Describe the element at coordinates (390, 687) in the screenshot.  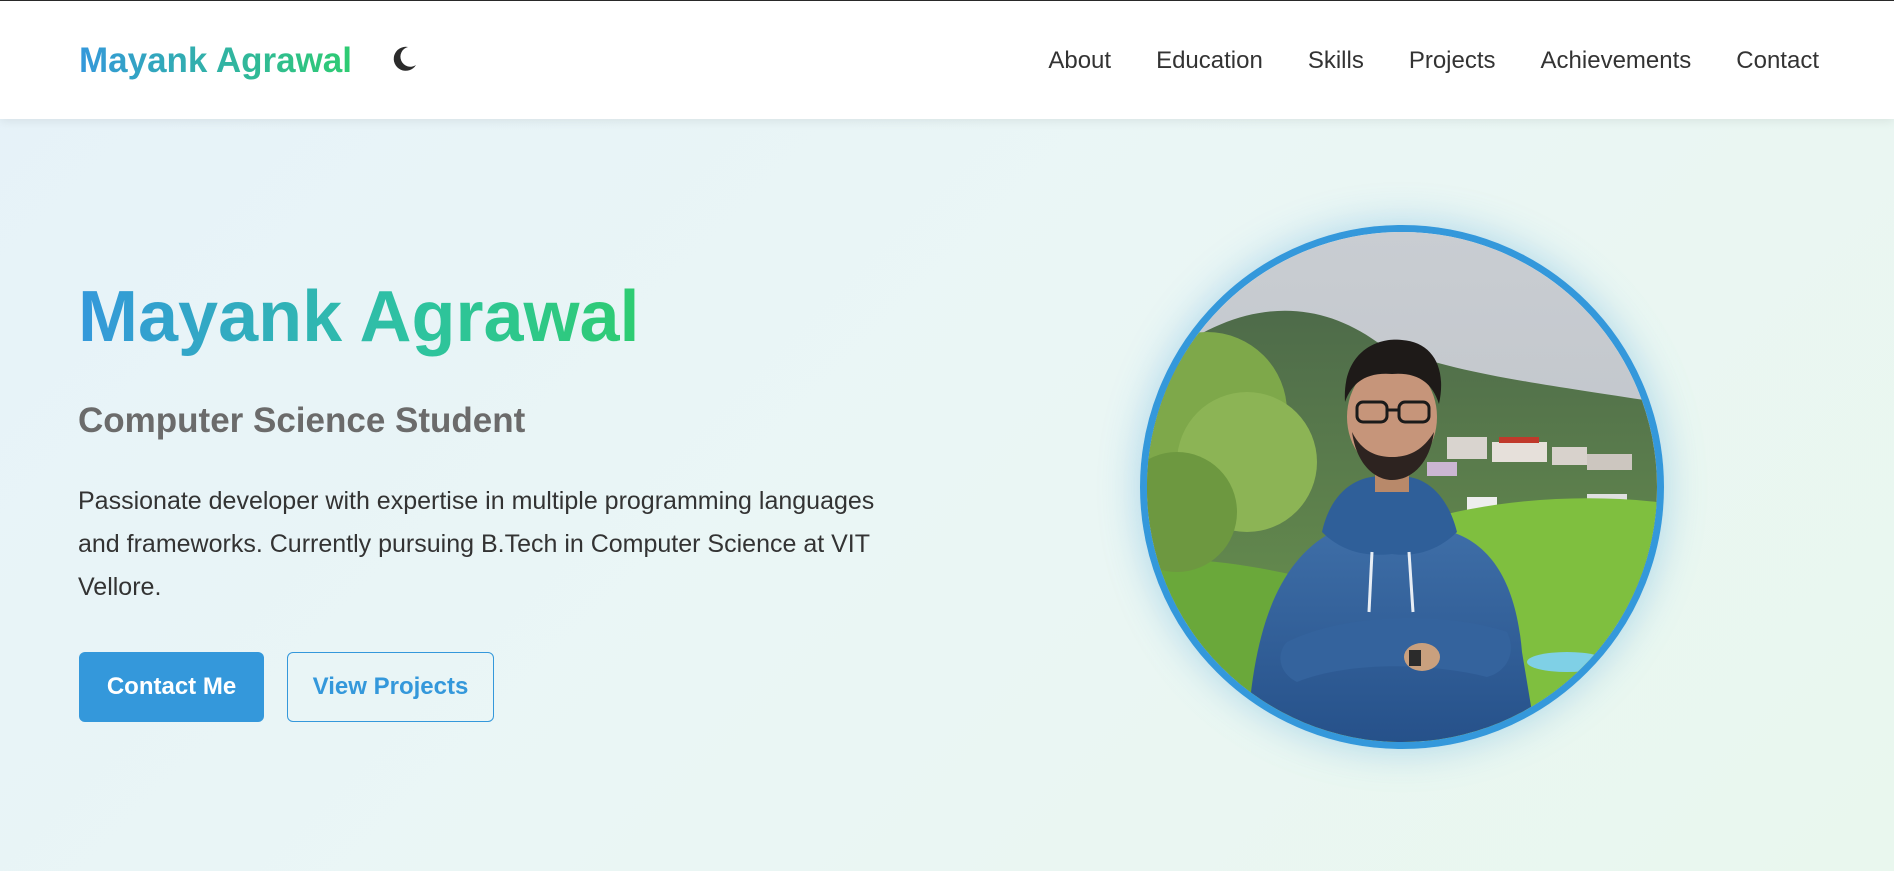
I see `view-projects-button: View Projects` at that location.